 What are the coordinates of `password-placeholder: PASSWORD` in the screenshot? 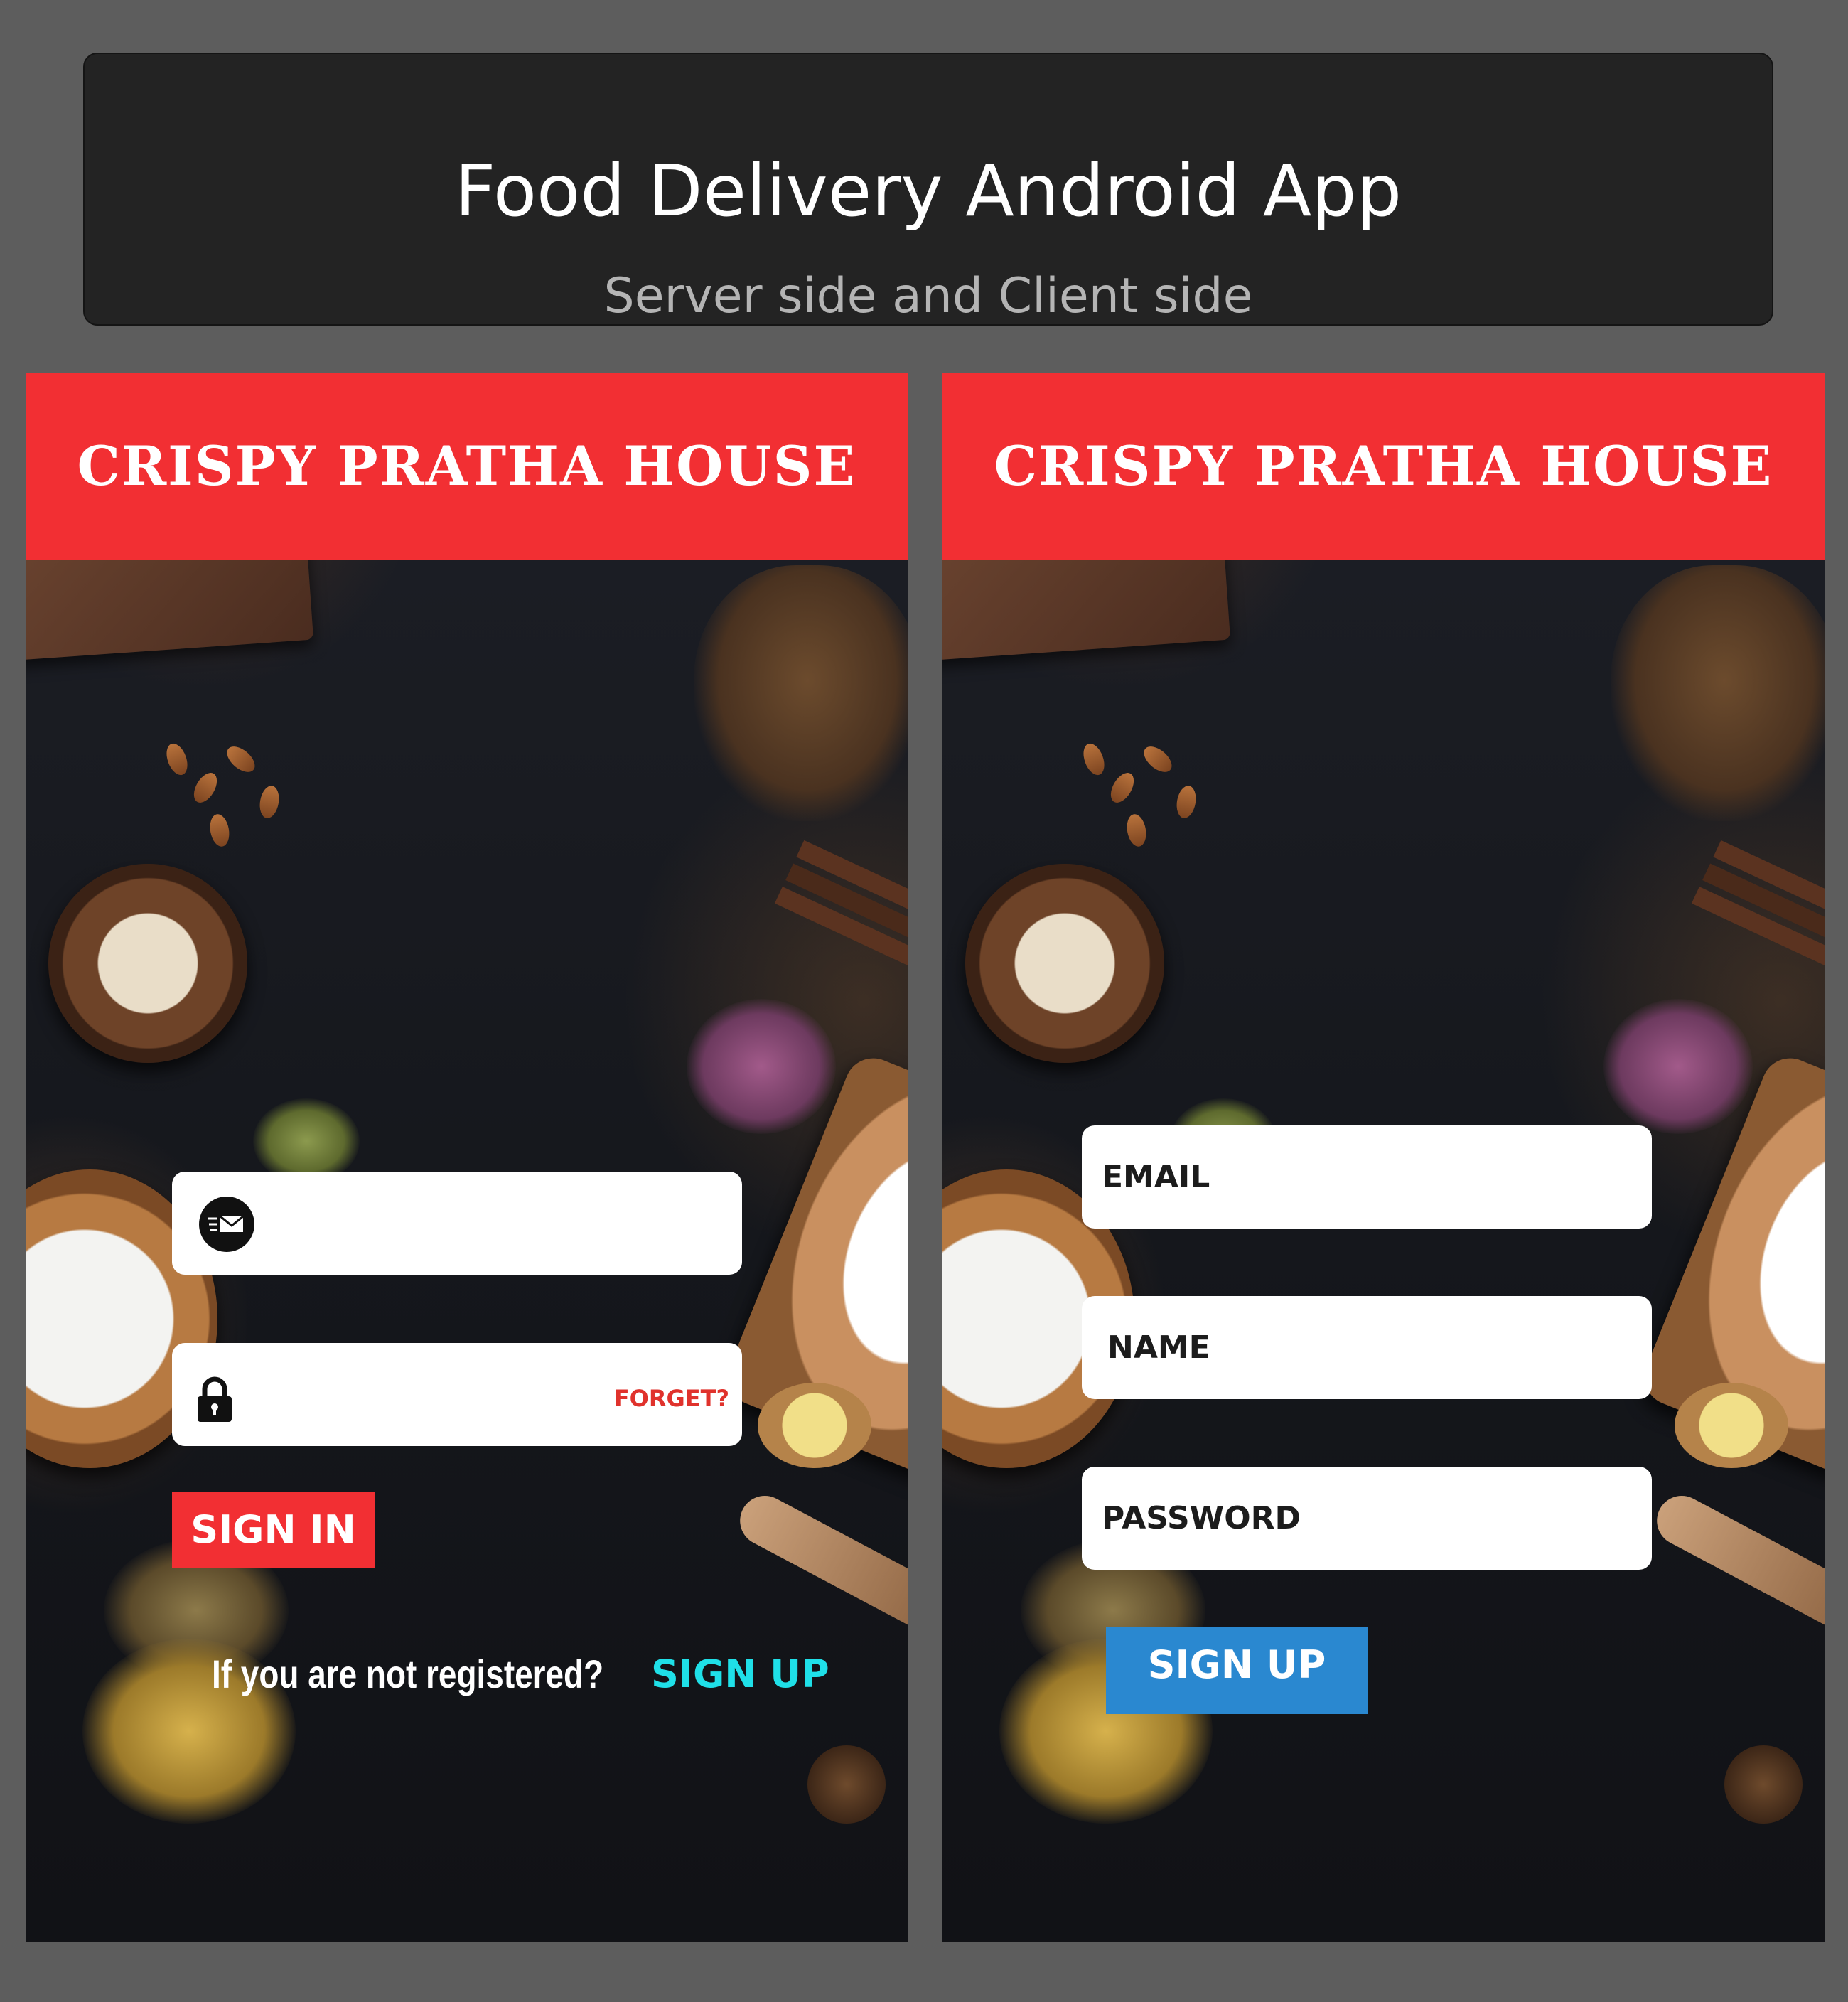 It's located at (1201, 1518).